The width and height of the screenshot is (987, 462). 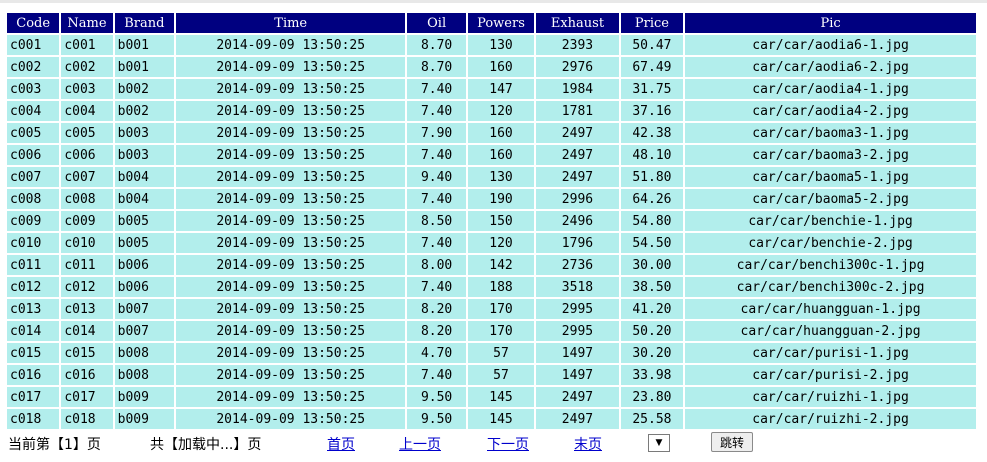 I want to click on cell-exhaust: 1796, so click(x=577, y=243).